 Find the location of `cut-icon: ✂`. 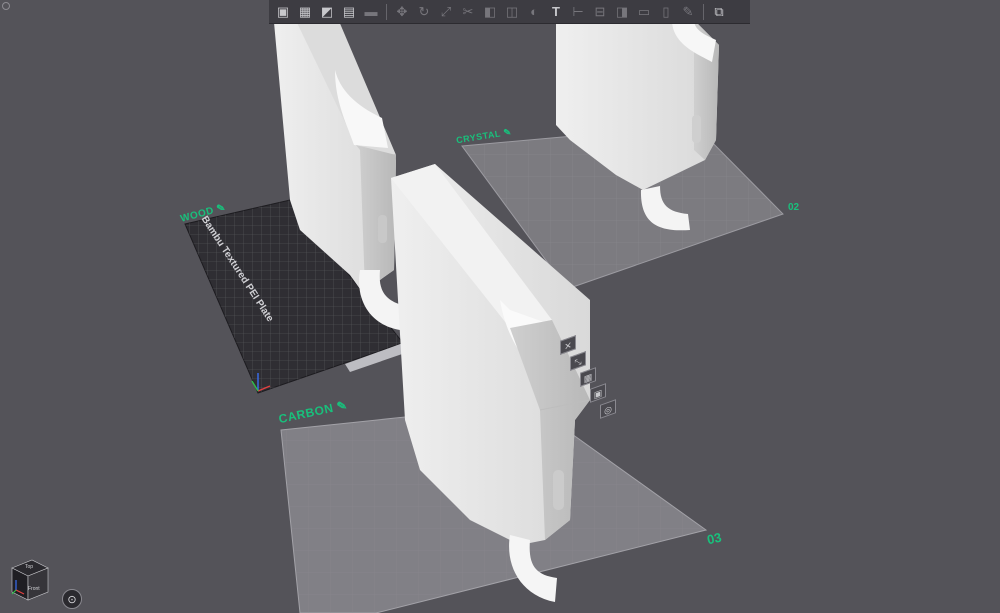

cut-icon: ✂ is located at coordinates (468, 12).